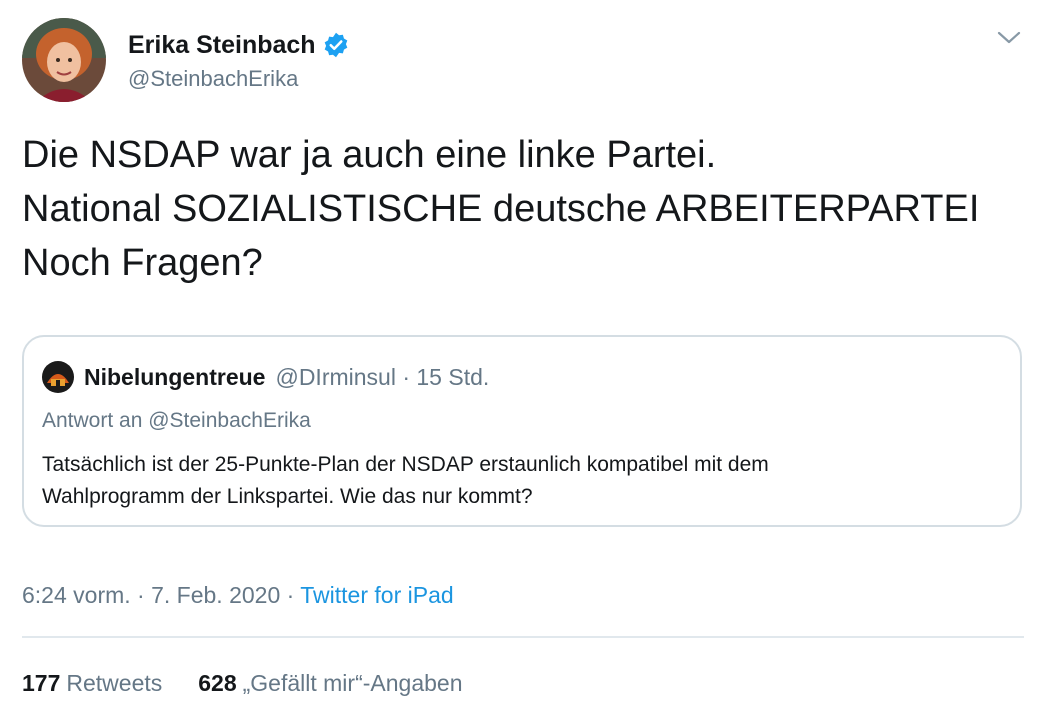 This screenshot has width=1046, height=724. I want to click on timestamp: 6:24 vorm. · 7. Feb. 2020 ·, so click(161, 595).